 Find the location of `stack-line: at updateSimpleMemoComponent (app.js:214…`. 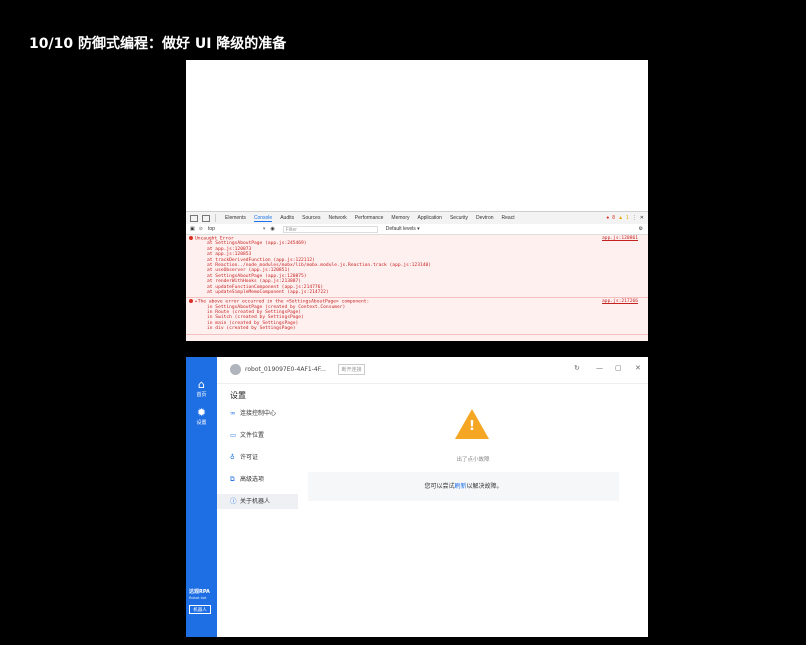

stack-line: at updateSimpleMemoComponent (app.js:214… is located at coordinates (417, 292).